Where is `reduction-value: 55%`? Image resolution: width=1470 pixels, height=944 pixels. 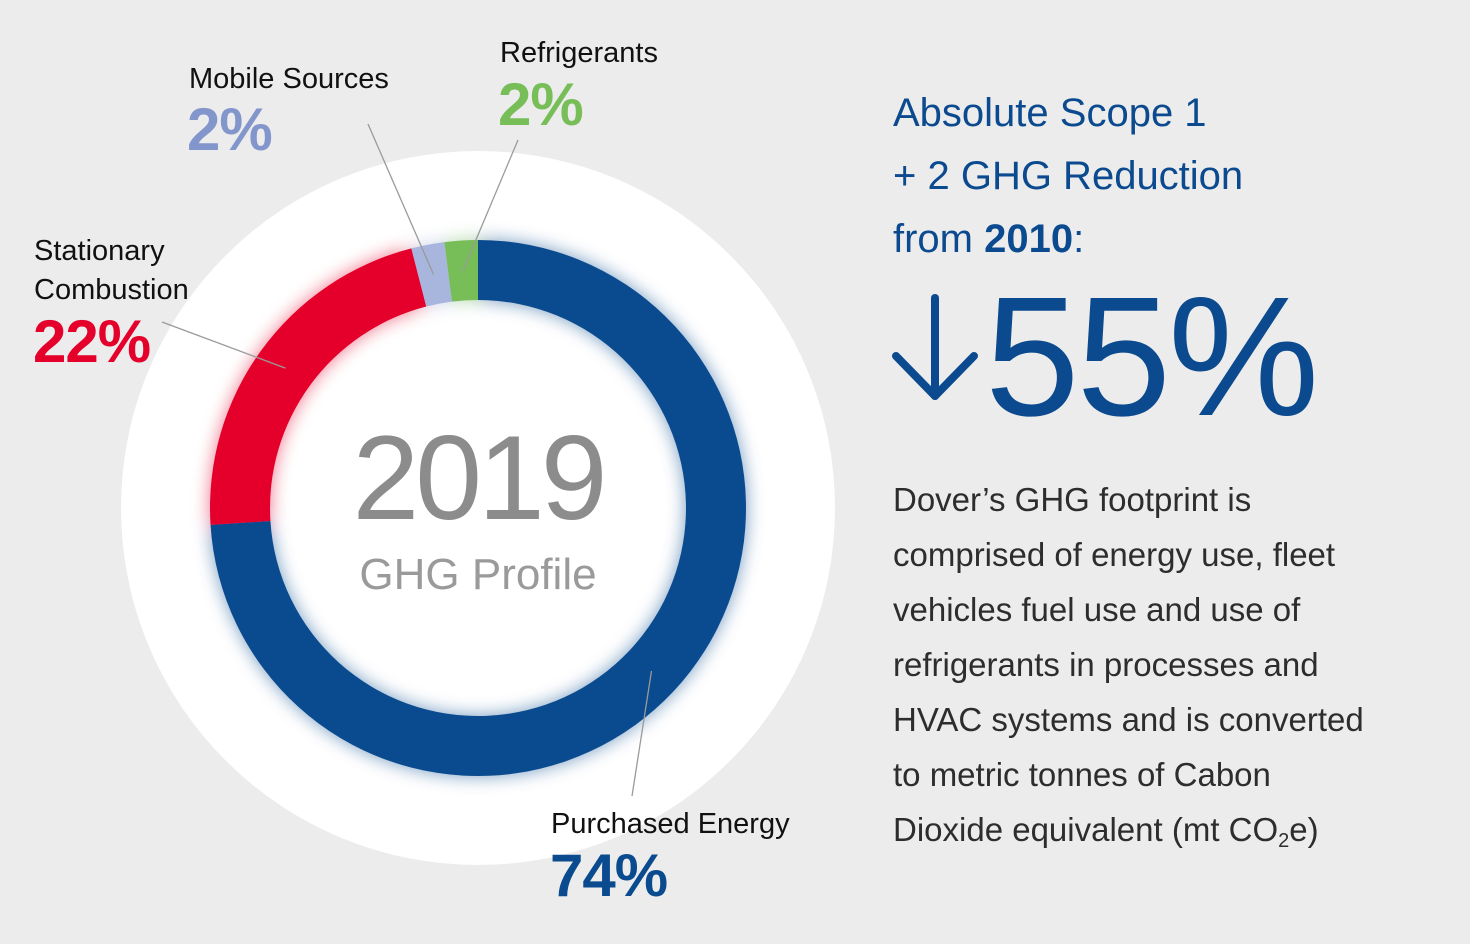 reduction-value: 55% is located at coordinates (1152, 357).